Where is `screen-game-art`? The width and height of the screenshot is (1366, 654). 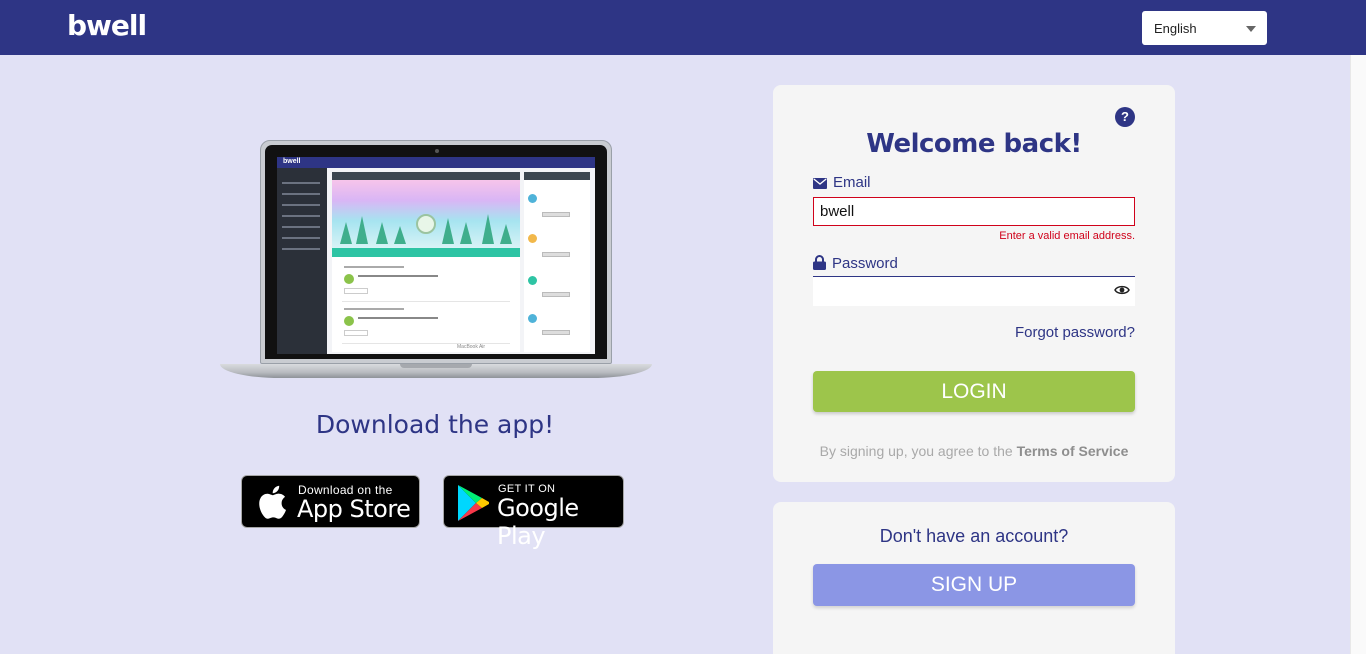
screen-game-art is located at coordinates (426, 214).